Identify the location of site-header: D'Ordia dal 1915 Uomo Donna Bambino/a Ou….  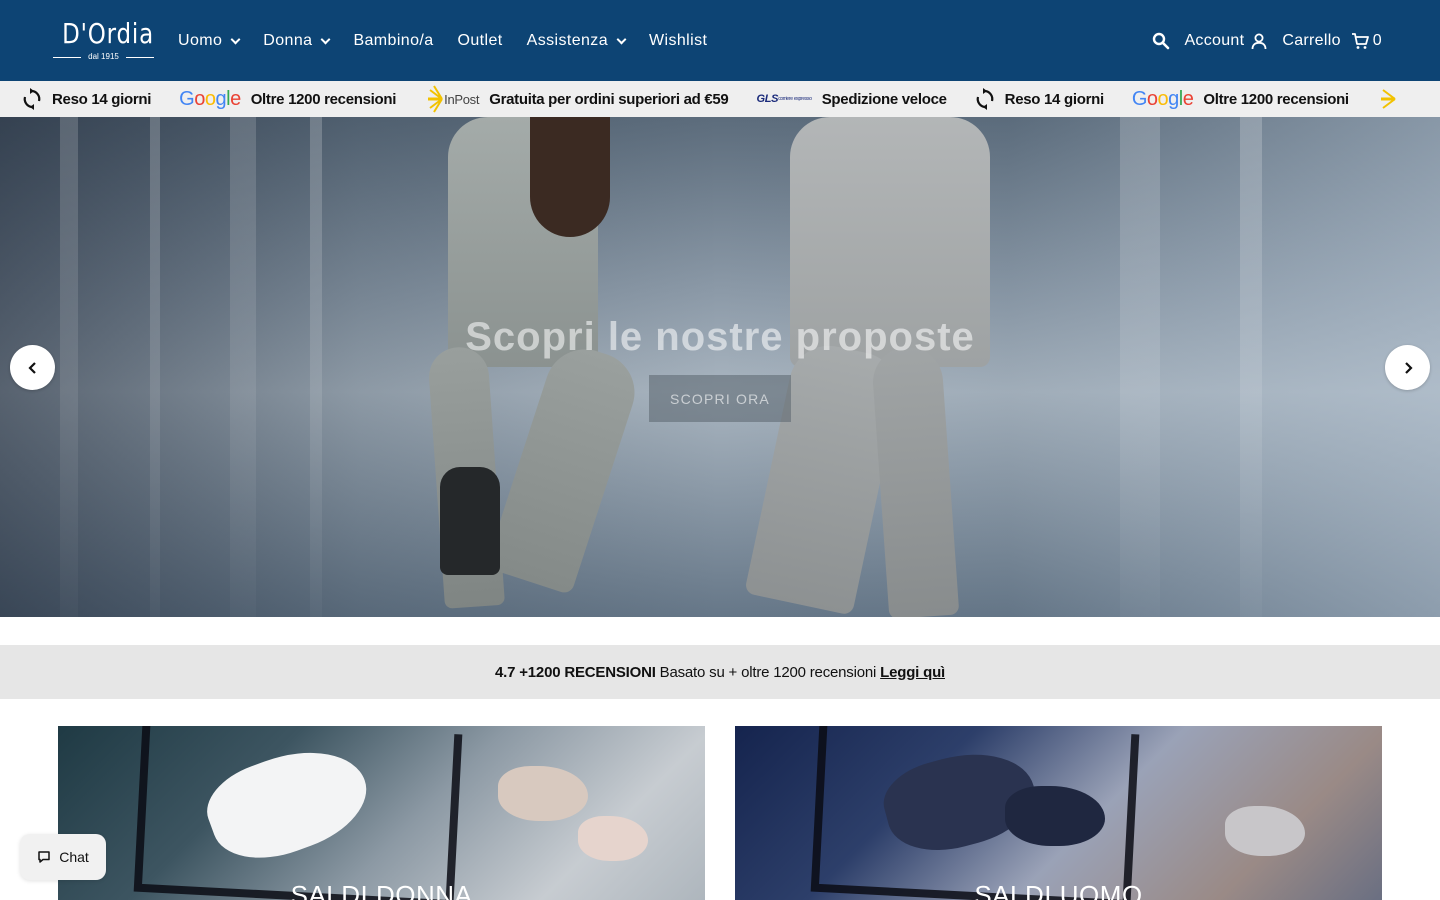
(720, 40).